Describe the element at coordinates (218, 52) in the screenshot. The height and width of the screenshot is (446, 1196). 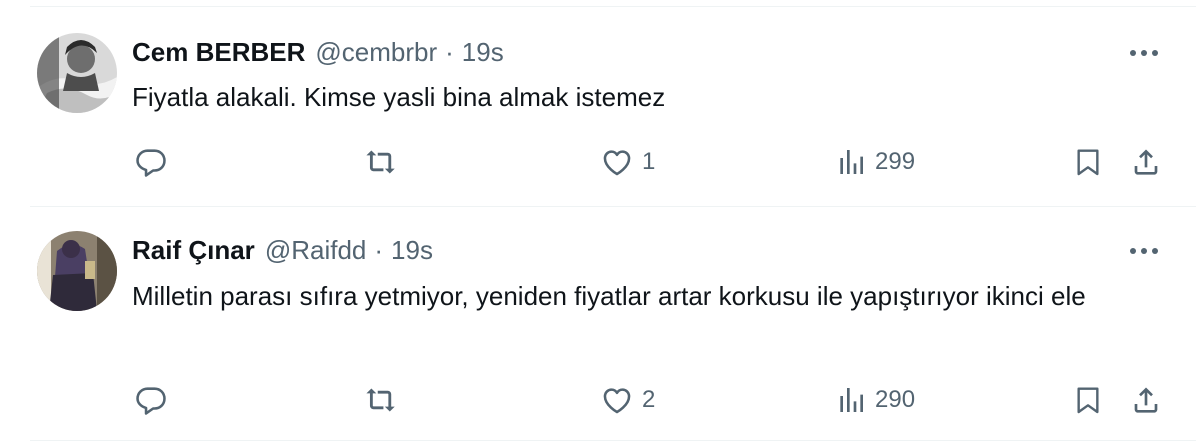
I see `display-name: Cem BERBER` at that location.